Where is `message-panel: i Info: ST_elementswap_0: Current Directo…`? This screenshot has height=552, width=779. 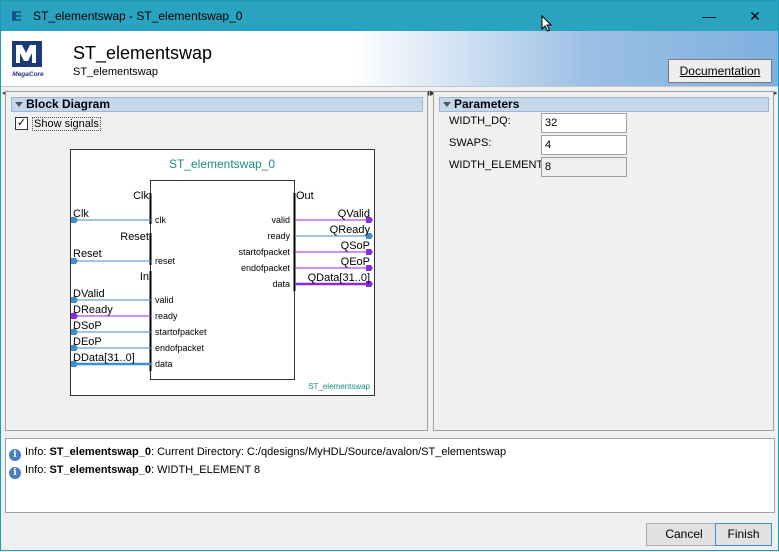 message-panel: i Info: ST_elementswap_0: Current Directo… is located at coordinates (390, 475).